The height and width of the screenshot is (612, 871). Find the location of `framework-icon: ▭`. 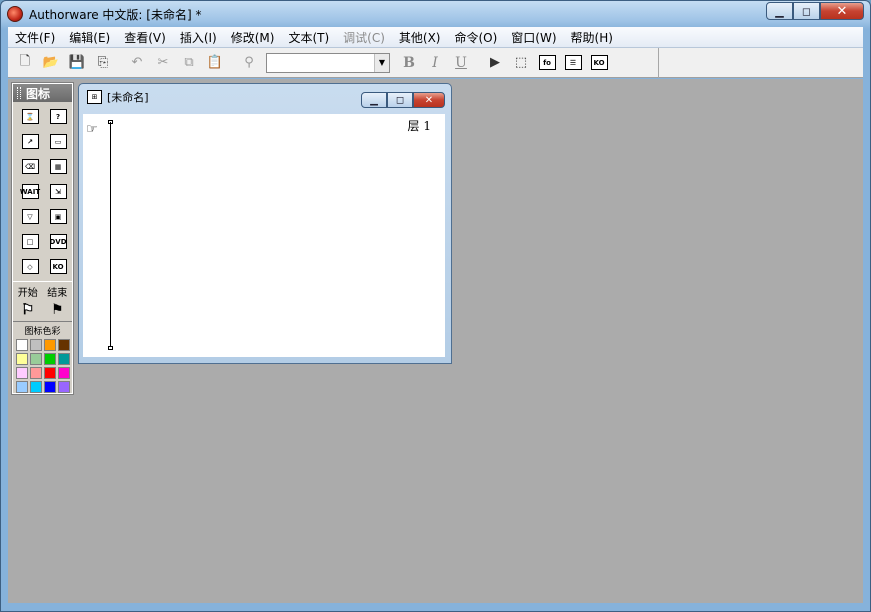

framework-icon: ▭ is located at coordinates (58, 141).